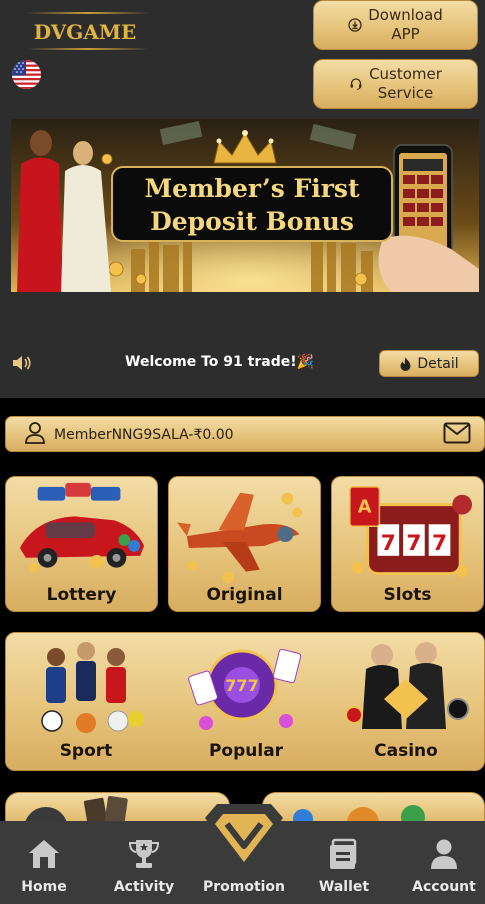  Describe the element at coordinates (457, 433) in the screenshot. I see `mail-icon` at that location.